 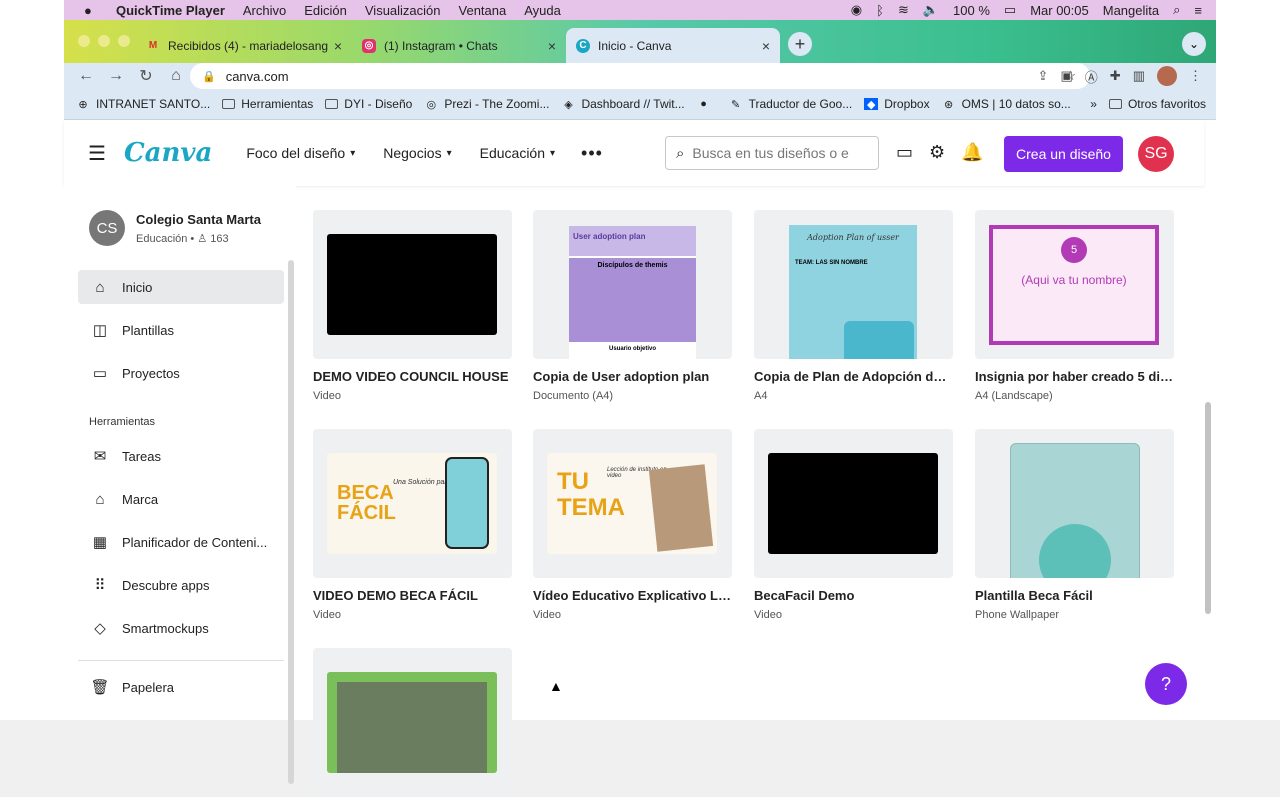 What do you see at coordinates (1131, 10) in the screenshot?
I see `user-name: Mangelita` at bounding box center [1131, 10].